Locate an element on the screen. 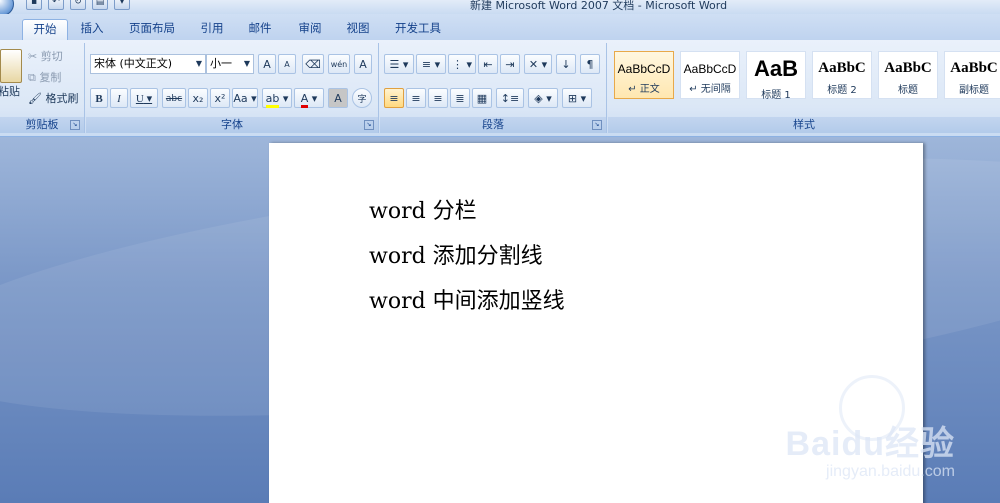 The width and height of the screenshot is (1000, 503). bold-icon: B is located at coordinates (99, 99).